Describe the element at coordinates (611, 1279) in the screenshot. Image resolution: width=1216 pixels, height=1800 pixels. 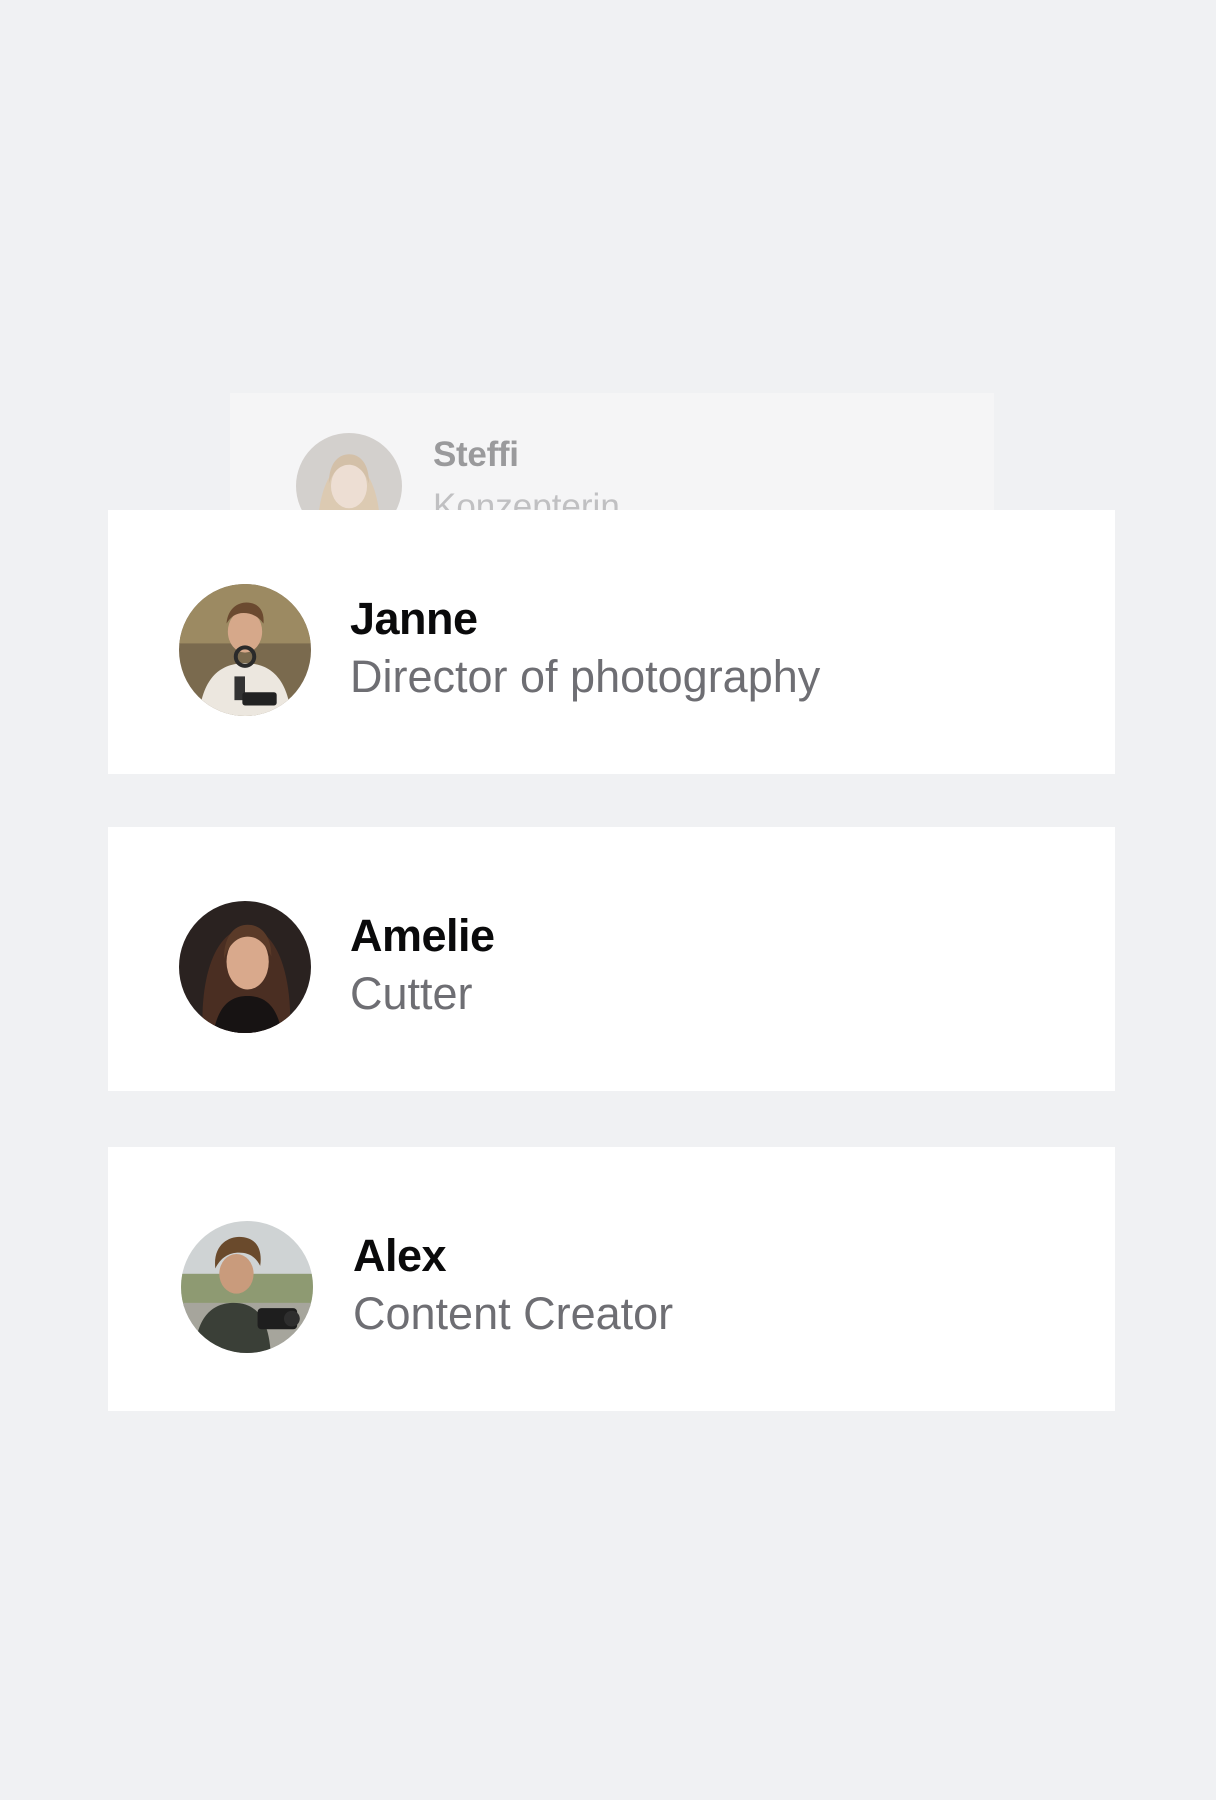
I see `team-card-alex: Alex Content Creator` at that location.